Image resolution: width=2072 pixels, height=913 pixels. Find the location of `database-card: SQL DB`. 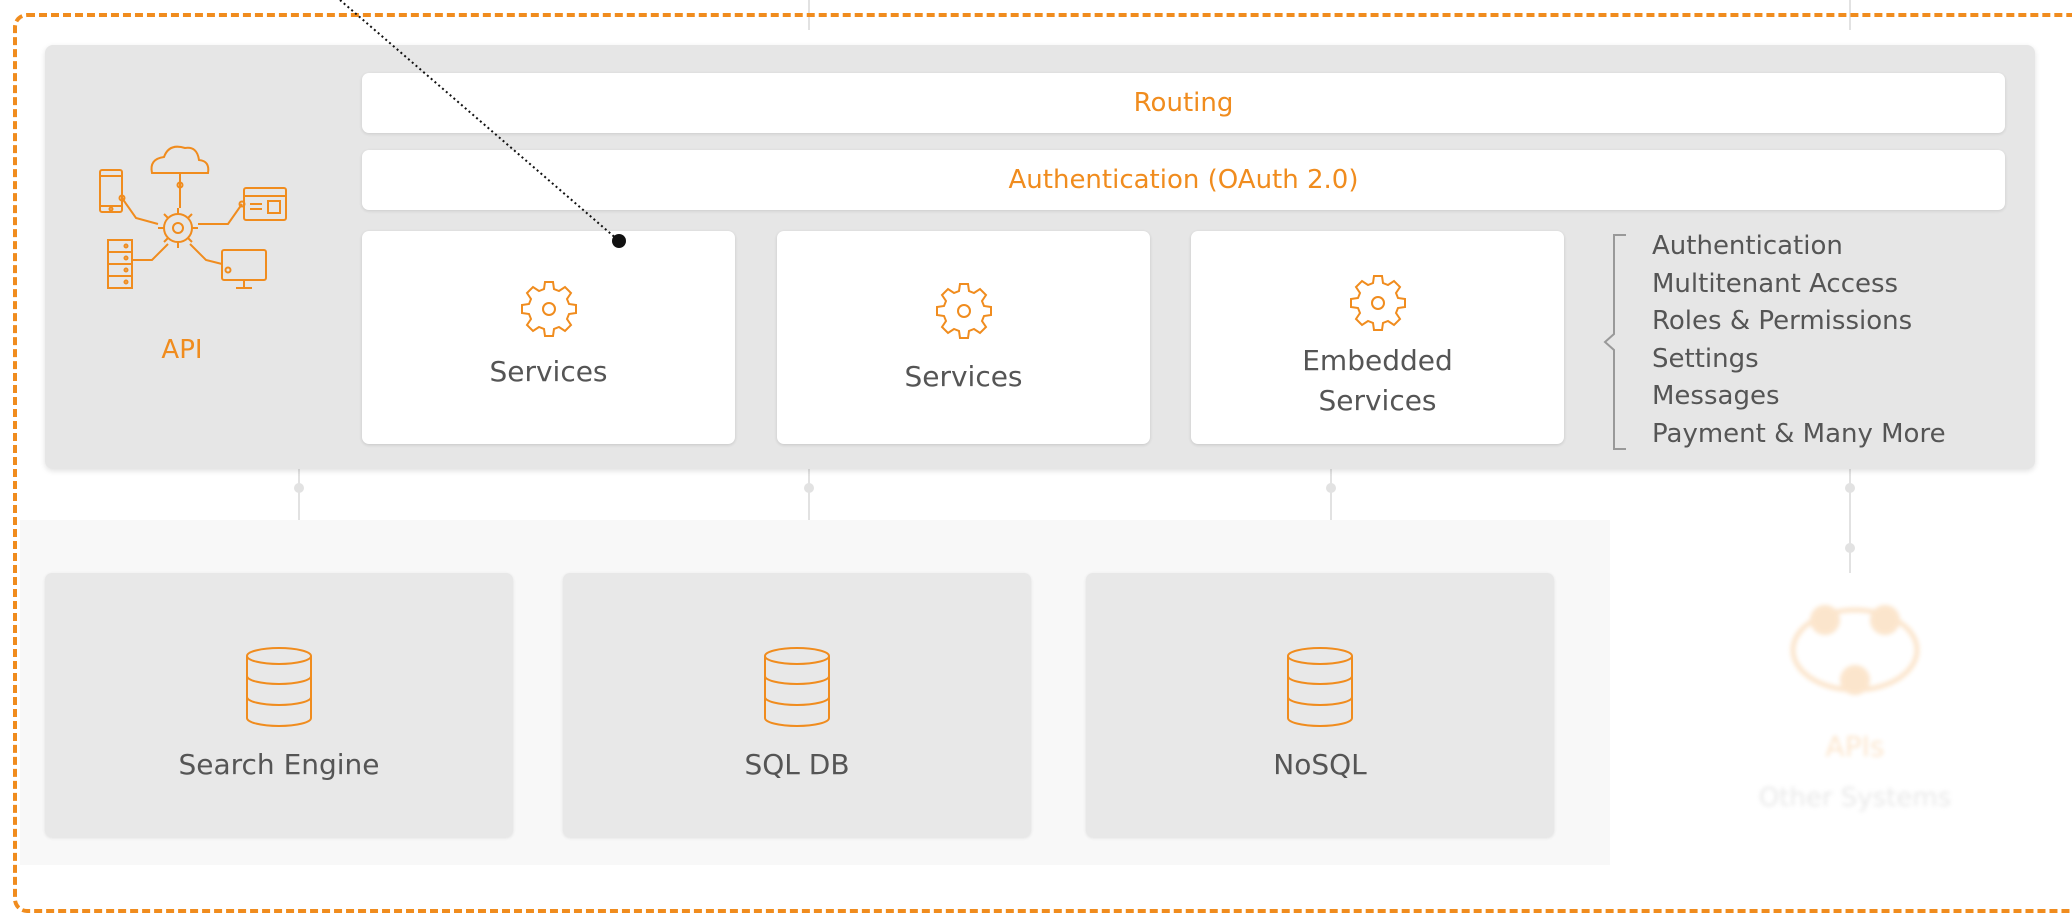

database-card: SQL DB is located at coordinates (797, 705).